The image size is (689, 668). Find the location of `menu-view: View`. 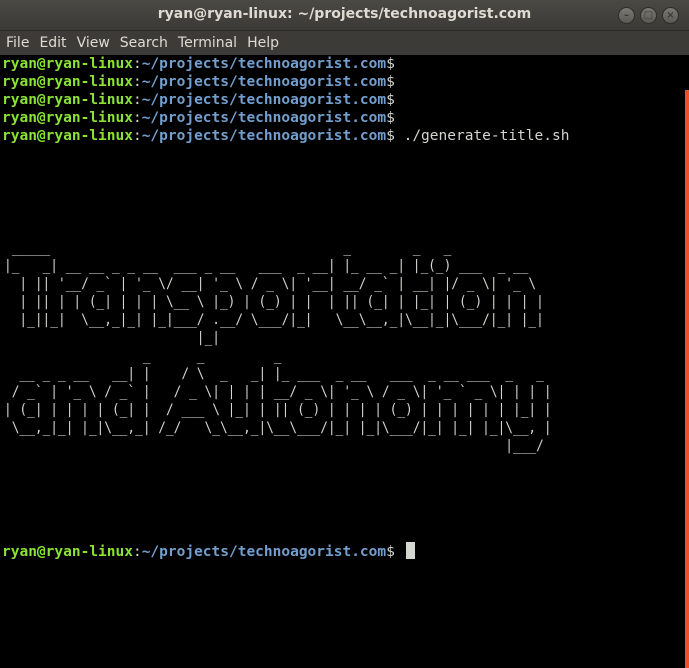

menu-view: View is located at coordinates (93, 43).